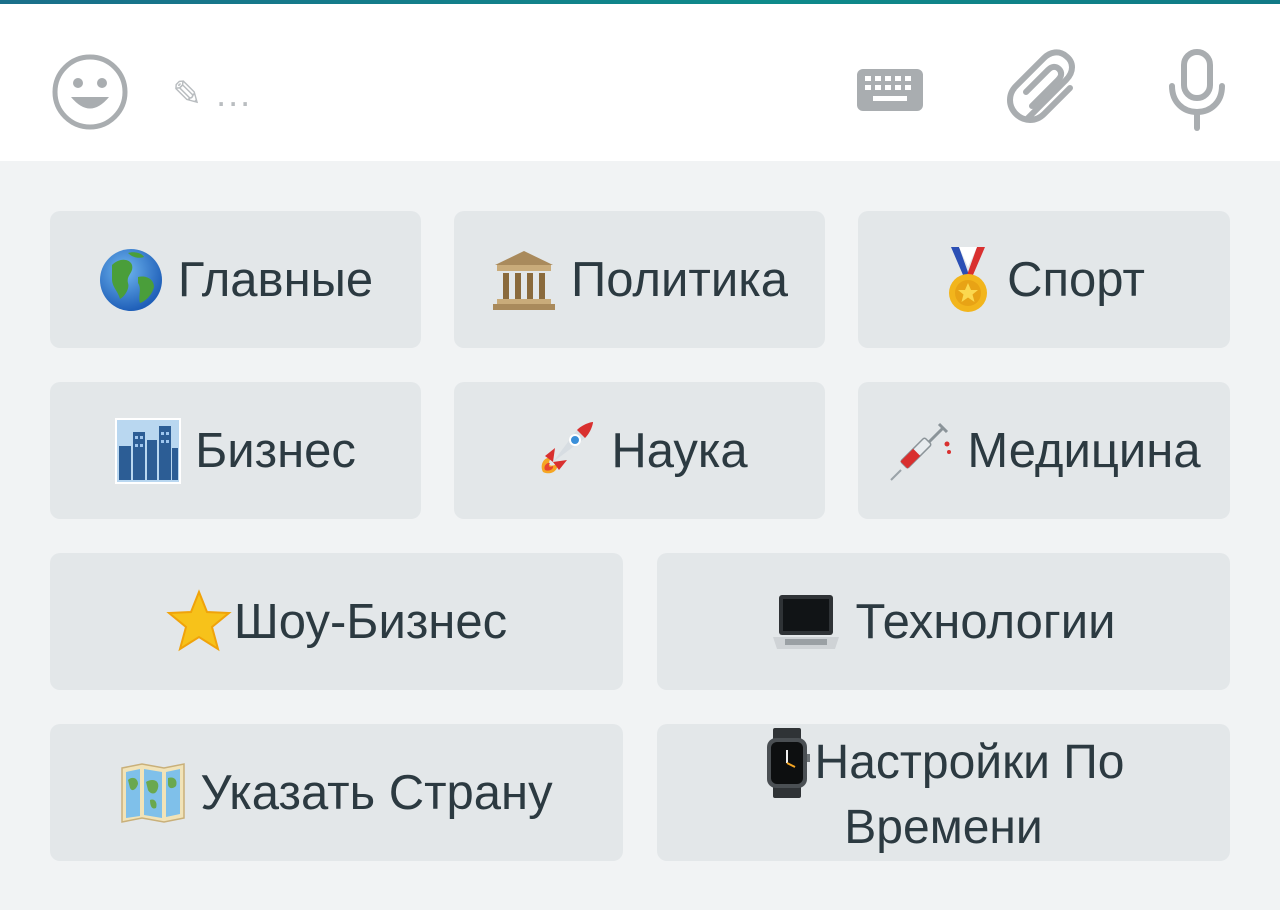 The image size is (1280, 910). Describe the element at coordinates (370, 621) in the screenshot. I see `showbiz-label: Шоу-Бизнес` at that location.